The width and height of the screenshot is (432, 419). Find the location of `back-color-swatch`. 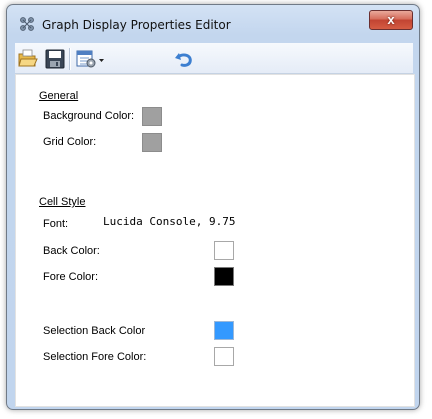

back-color-swatch is located at coordinates (224, 250).